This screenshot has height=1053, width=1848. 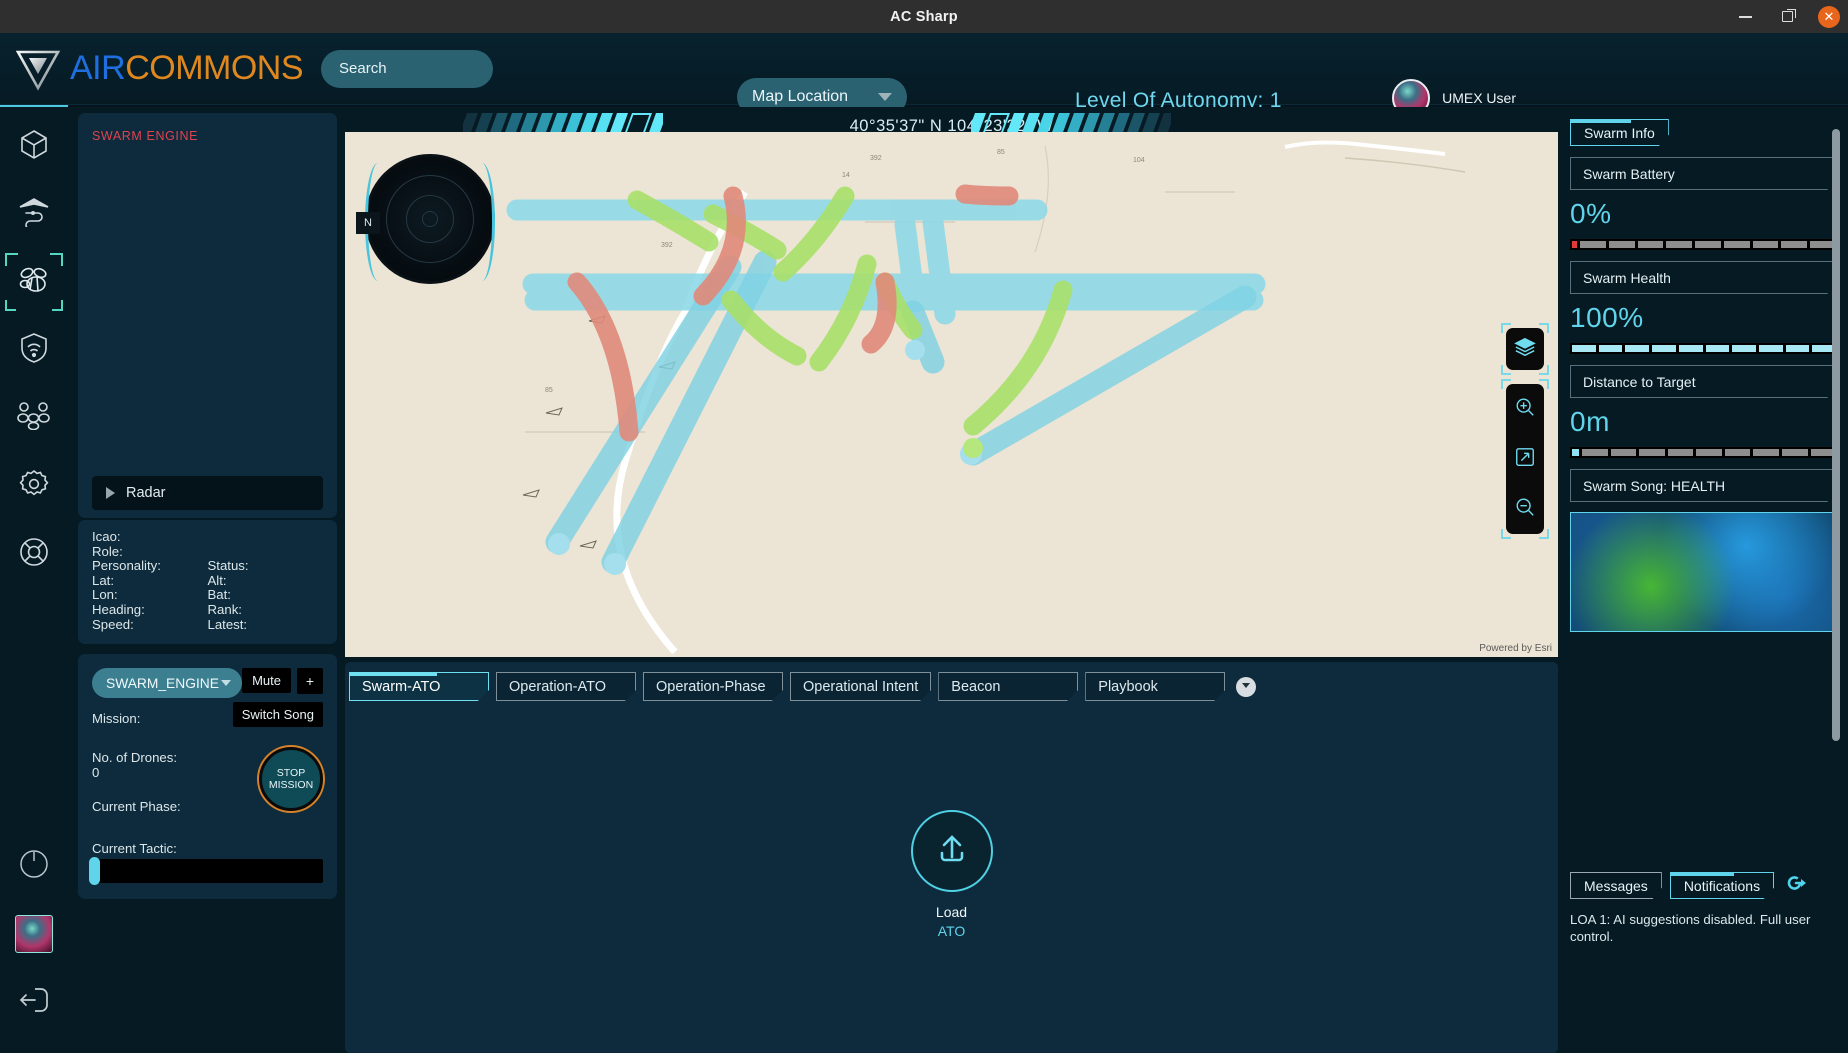 I want to click on stop-mission-line2: MISSION, so click(x=291, y=785).